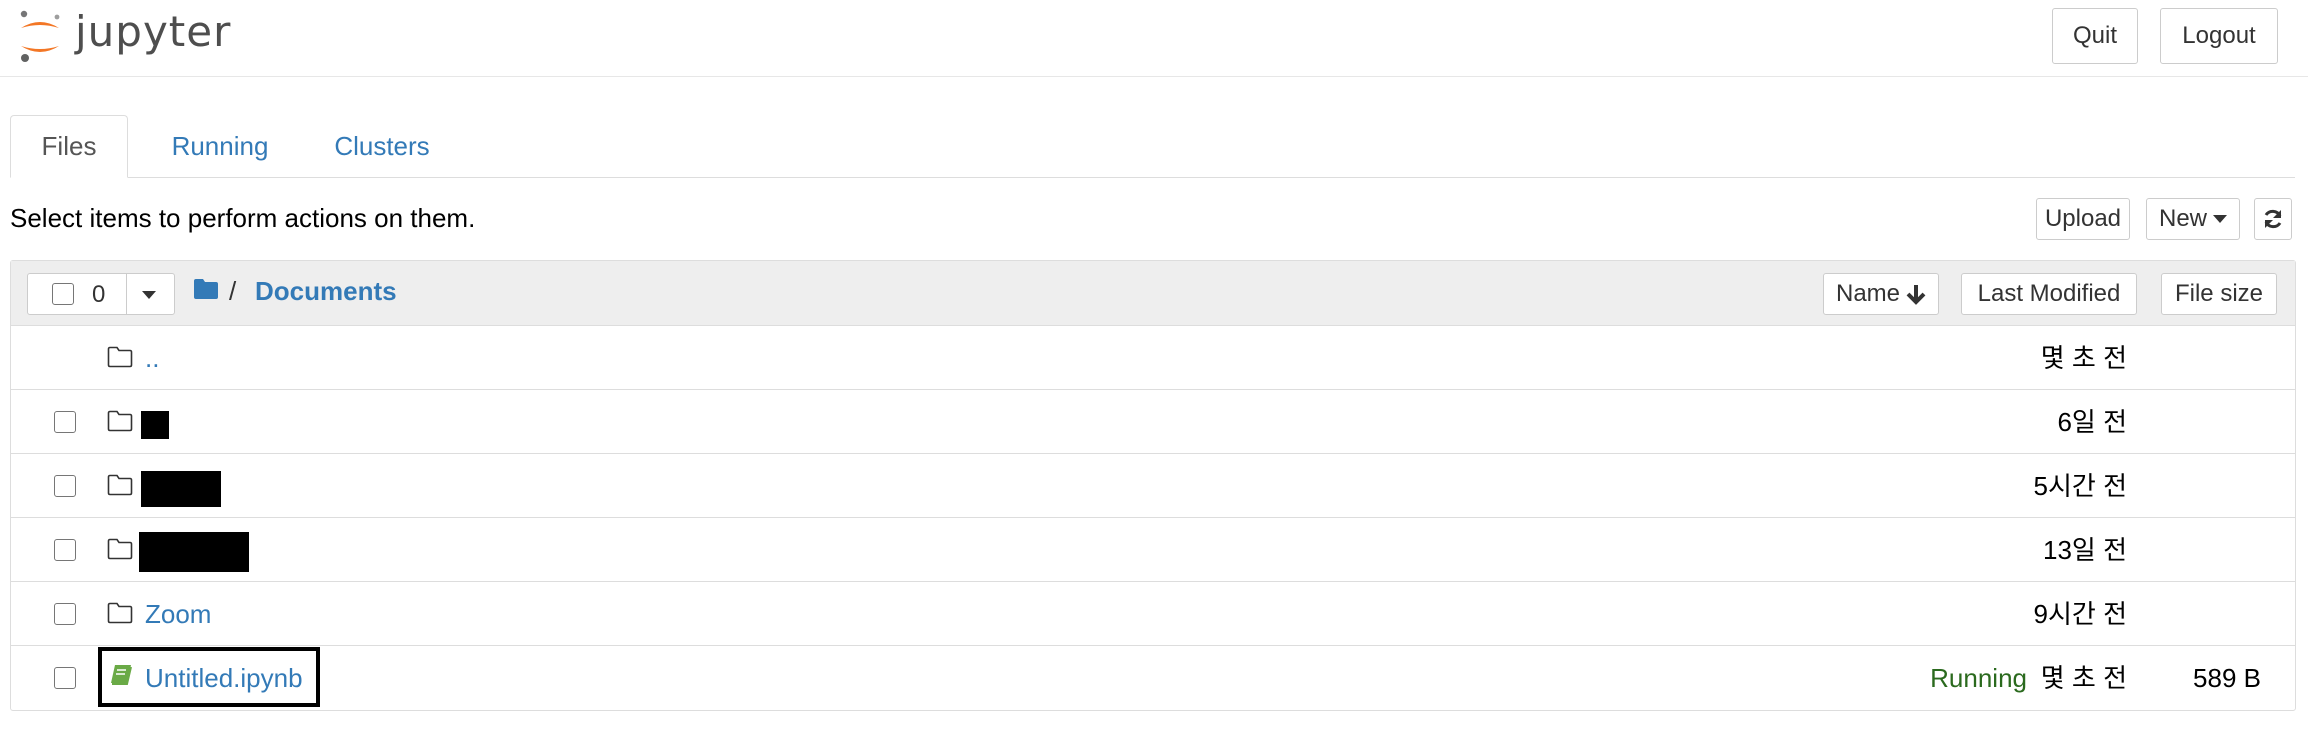 The height and width of the screenshot is (736, 2308). I want to click on list-item: 6일 전, so click(1153, 422).